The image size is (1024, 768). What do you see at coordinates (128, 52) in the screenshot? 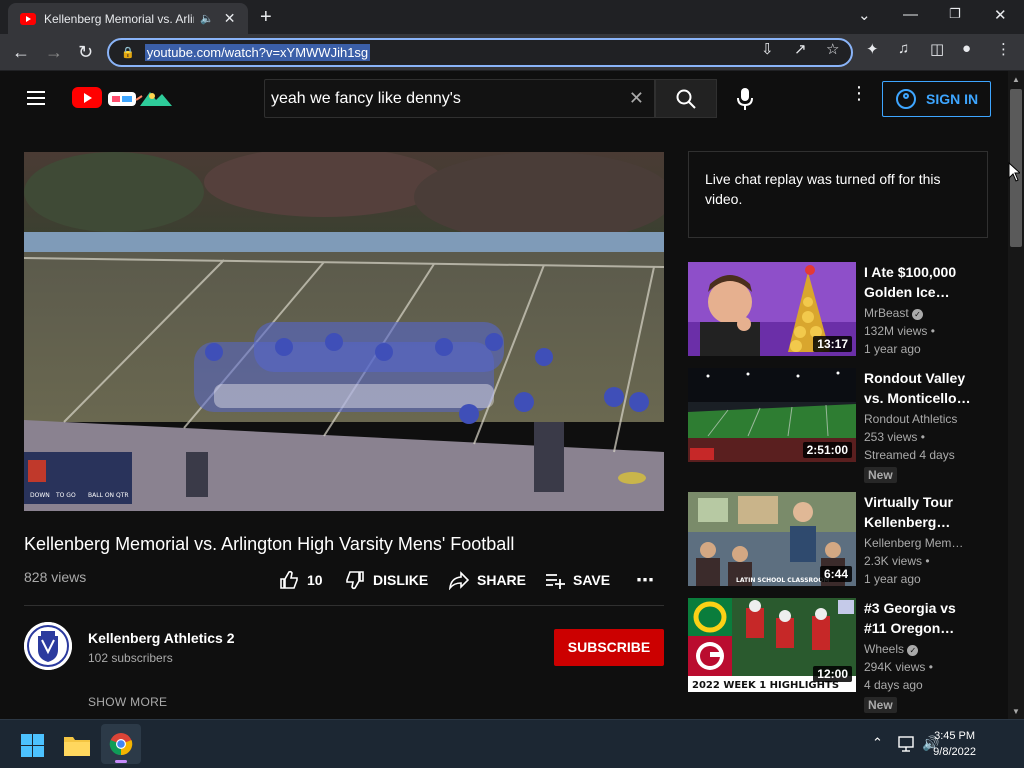
I see `lock-icon: 🔒` at bounding box center [128, 52].